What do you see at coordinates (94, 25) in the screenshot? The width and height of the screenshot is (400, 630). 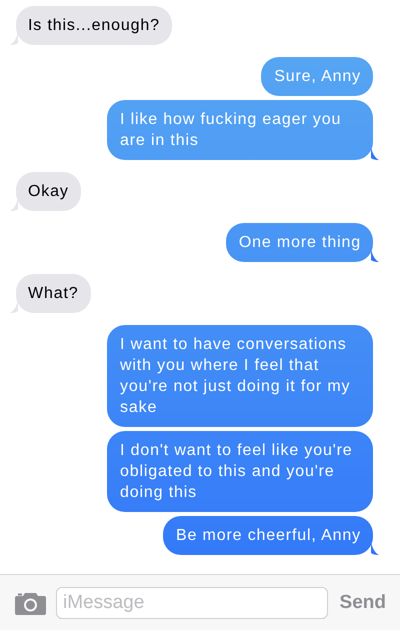 I see `message-bubble: Is this...enough?` at bounding box center [94, 25].